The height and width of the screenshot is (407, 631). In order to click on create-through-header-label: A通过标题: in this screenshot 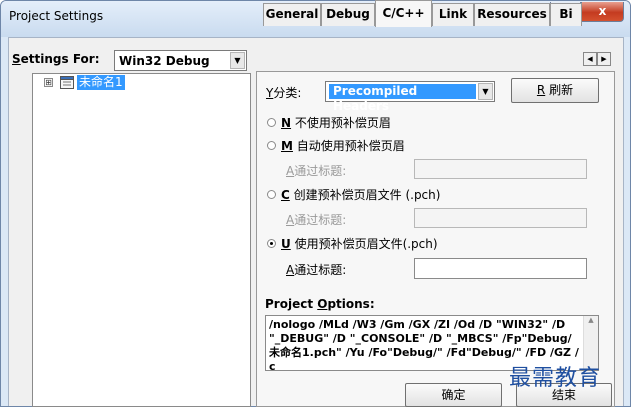, I will do `click(316, 220)`.